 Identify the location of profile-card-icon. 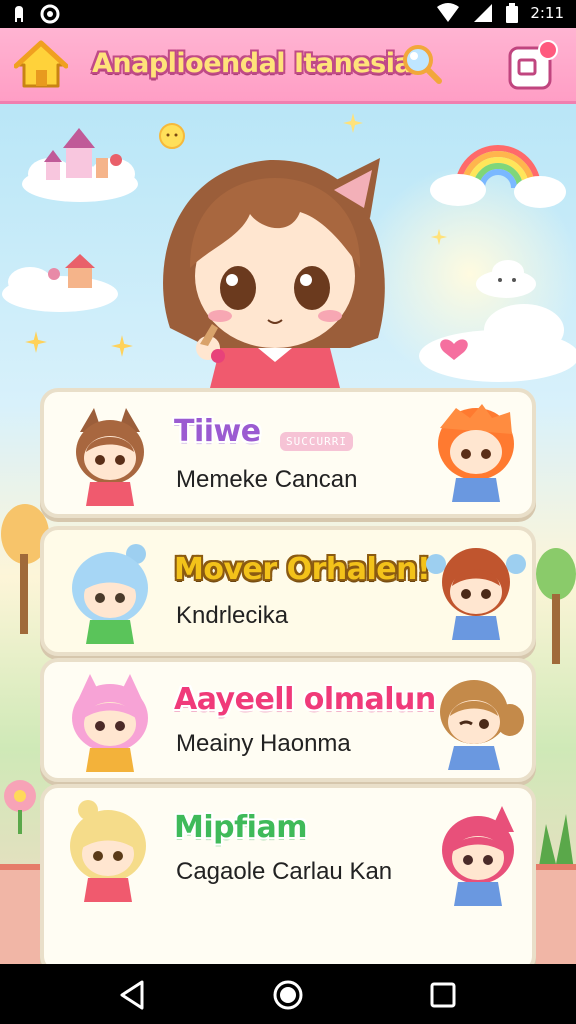
(533, 65).